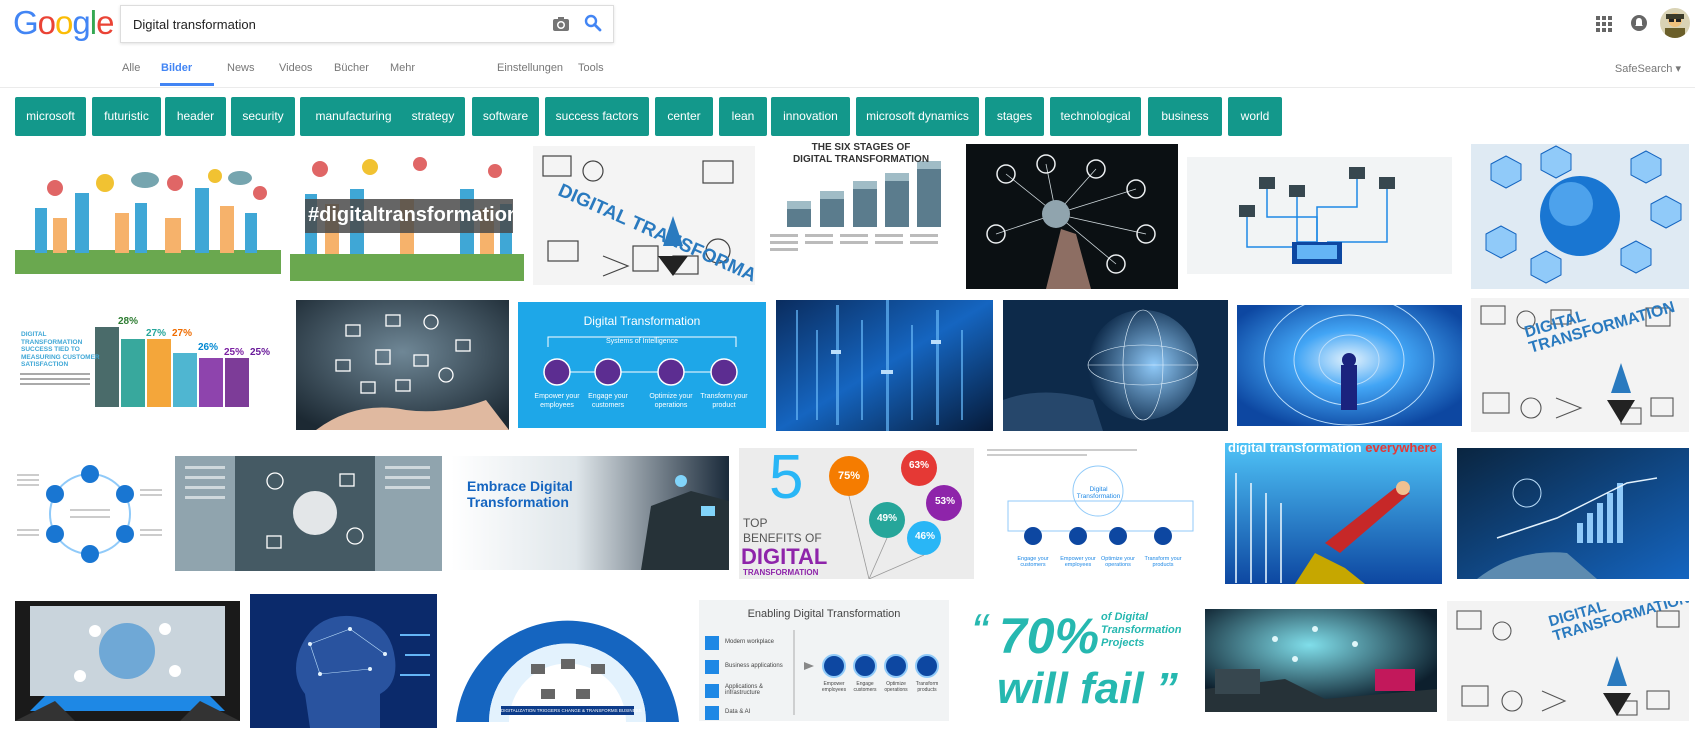 Image resolution: width=1695 pixels, height=734 pixels. I want to click on chip-center: center, so click(684, 116).